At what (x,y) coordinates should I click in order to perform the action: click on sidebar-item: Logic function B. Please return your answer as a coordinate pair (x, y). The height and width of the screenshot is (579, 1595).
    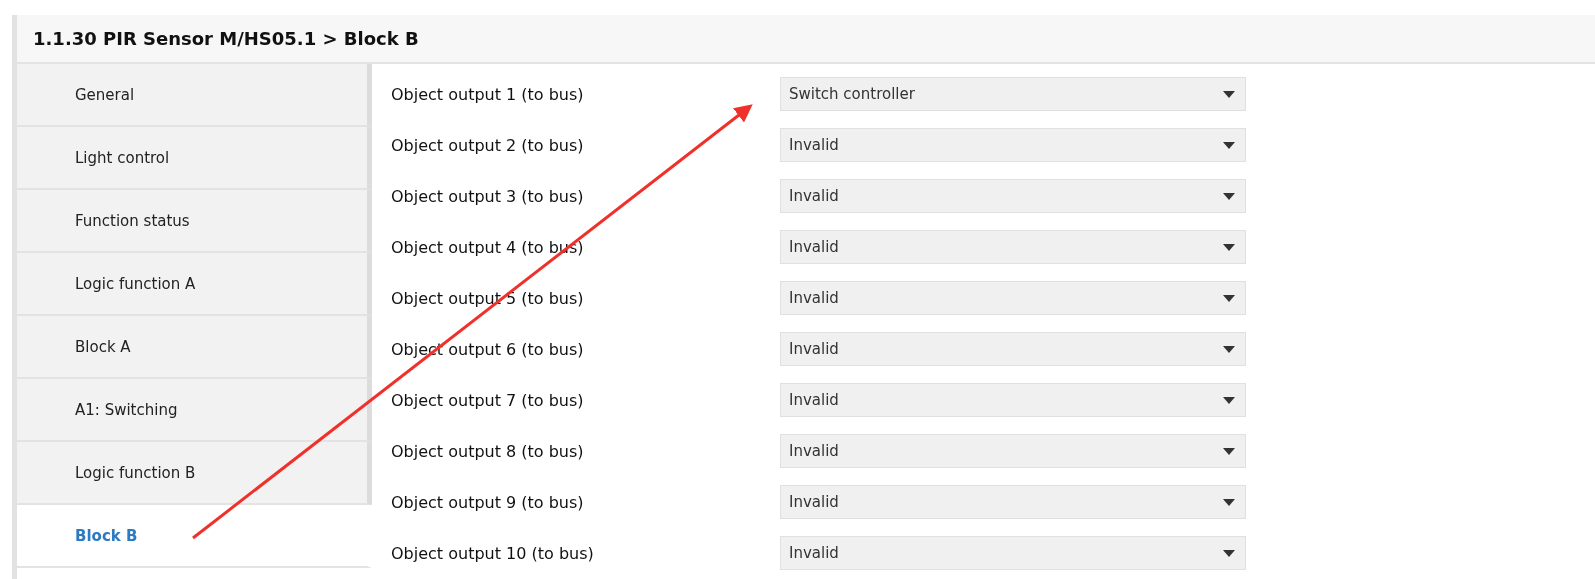
    Looking at the image, I should click on (194, 473).